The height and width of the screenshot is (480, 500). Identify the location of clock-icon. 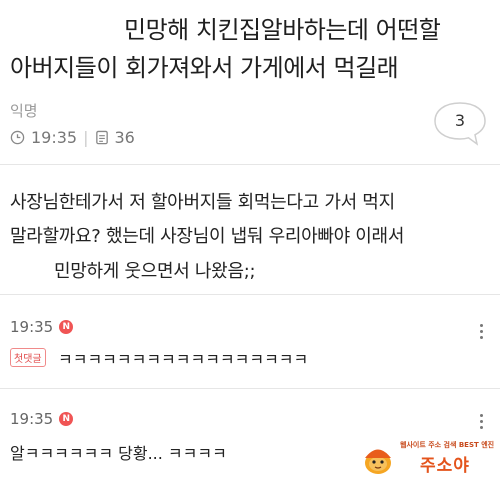
(17, 137).